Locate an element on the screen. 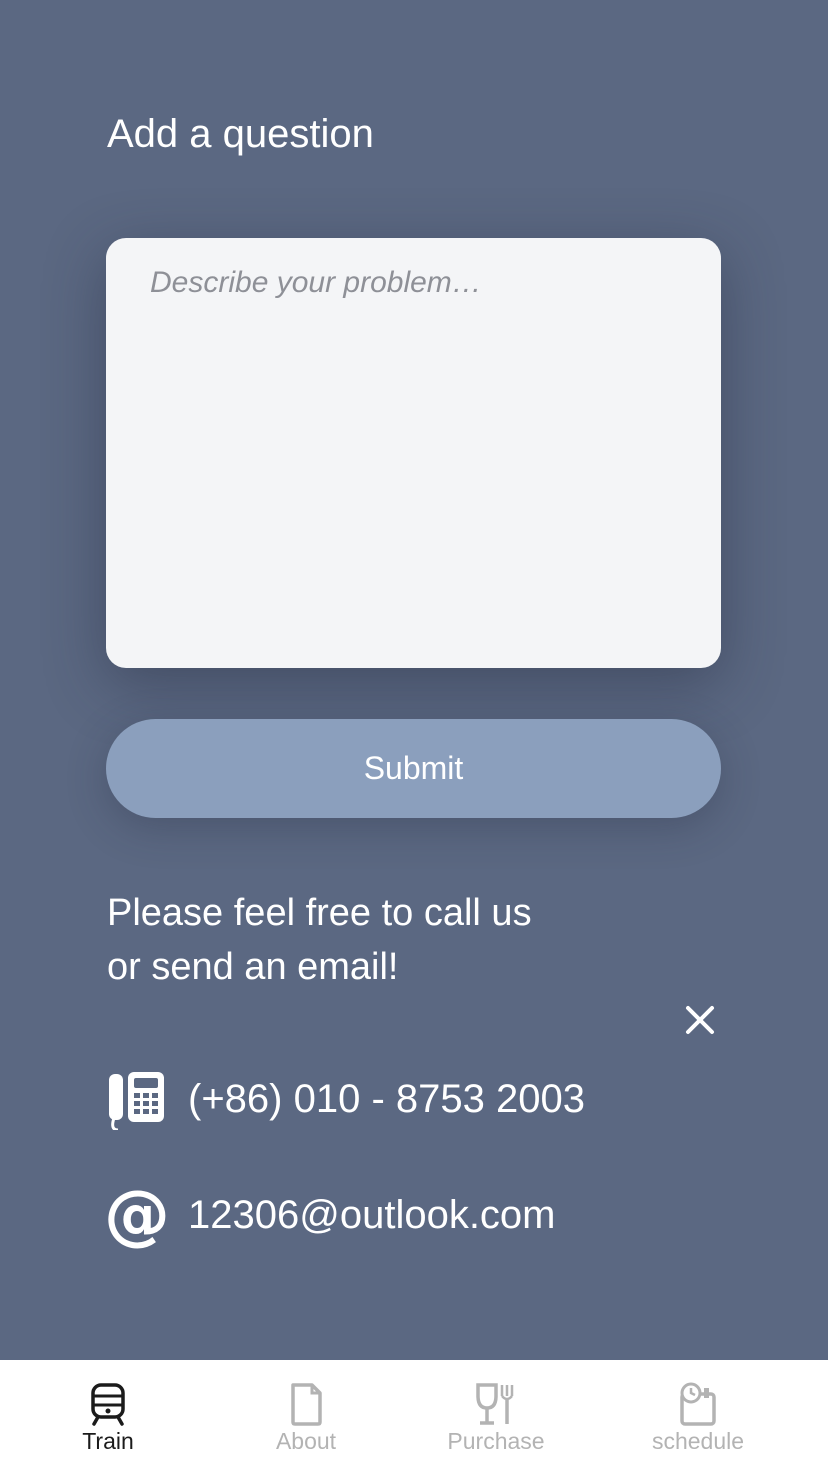 This screenshot has height=1472, width=828. tab-schedule-label: schedule is located at coordinates (698, 1441).